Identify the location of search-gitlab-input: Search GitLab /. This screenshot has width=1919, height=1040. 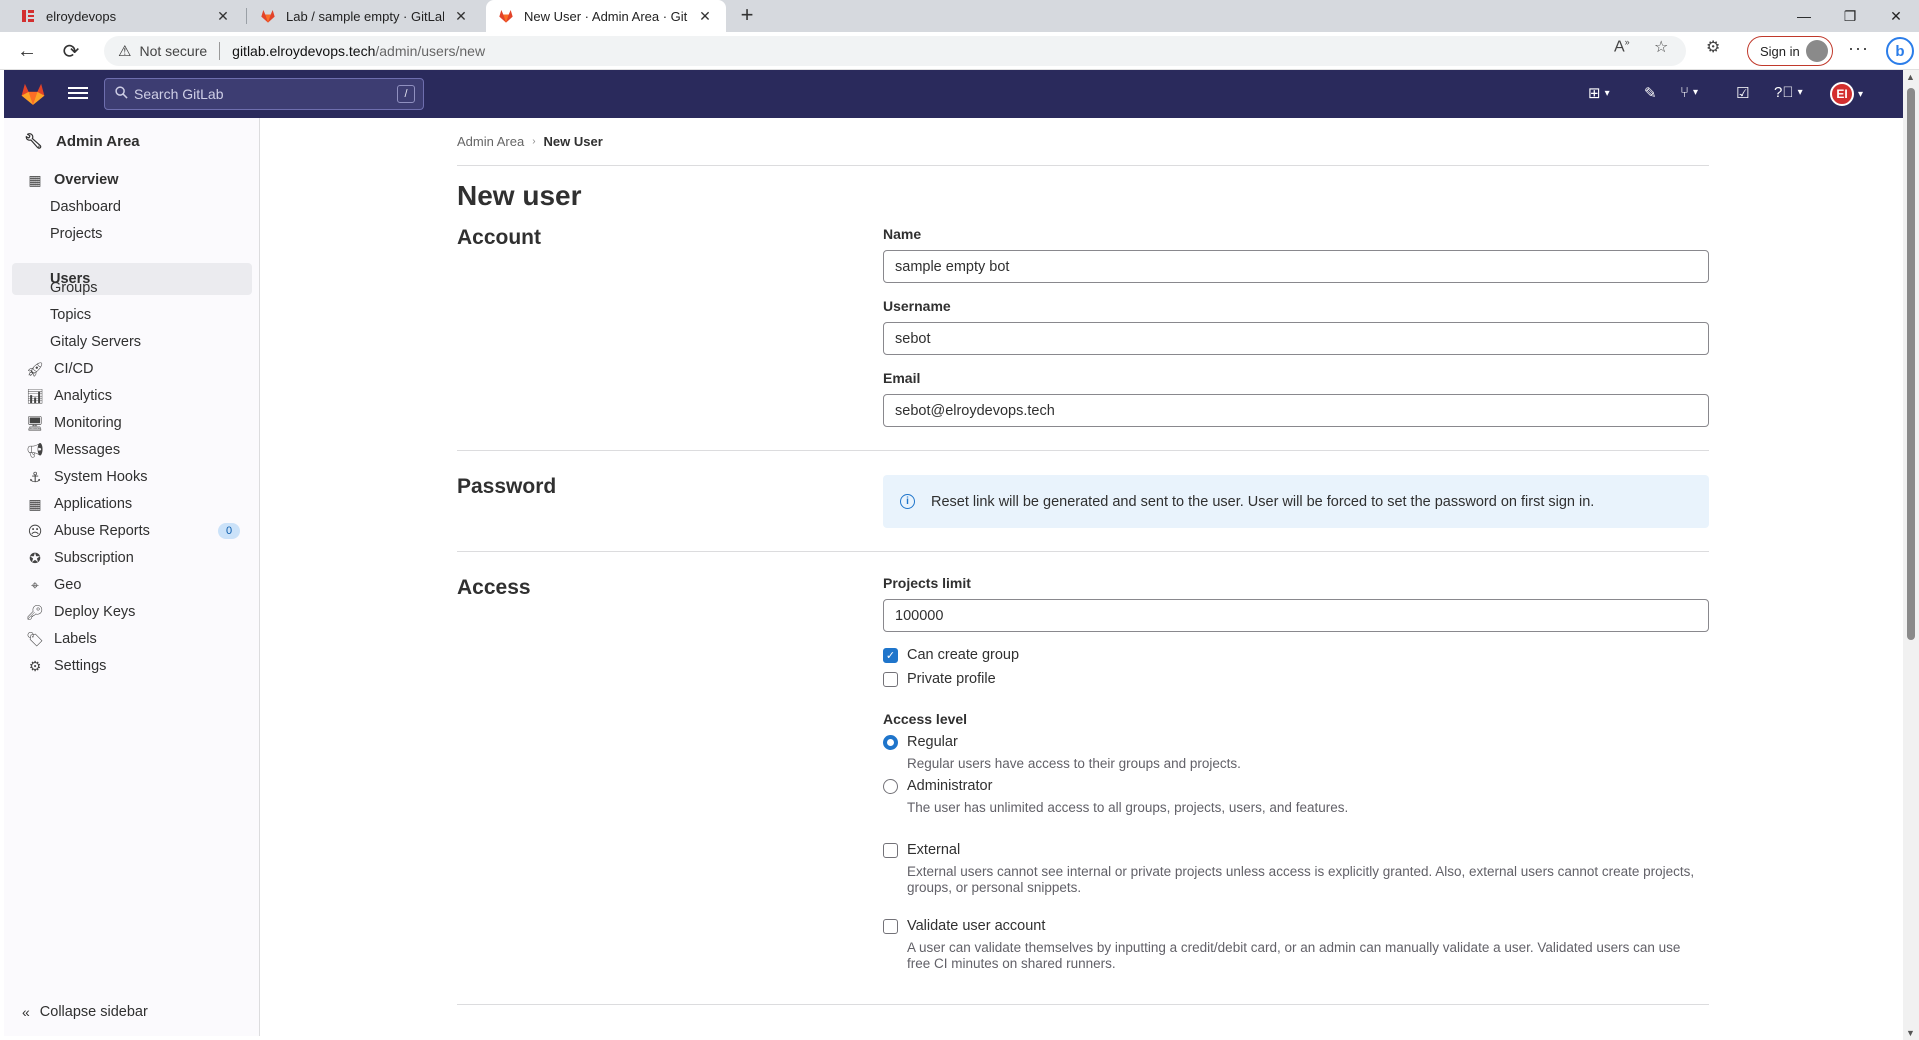
(264, 94).